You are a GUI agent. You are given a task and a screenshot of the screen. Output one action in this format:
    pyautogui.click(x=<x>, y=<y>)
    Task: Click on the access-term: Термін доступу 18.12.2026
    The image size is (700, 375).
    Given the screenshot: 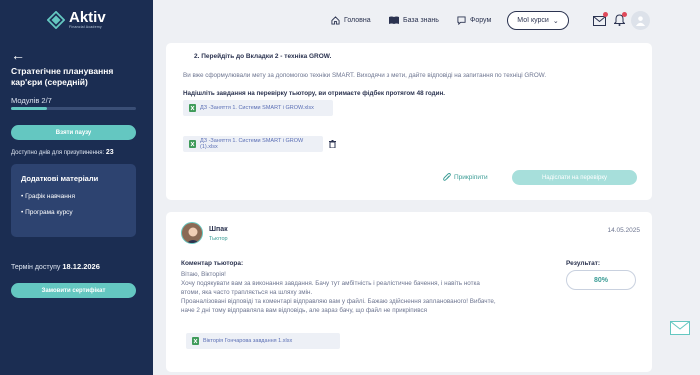 What is the action you would take?
    pyautogui.click(x=55, y=266)
    